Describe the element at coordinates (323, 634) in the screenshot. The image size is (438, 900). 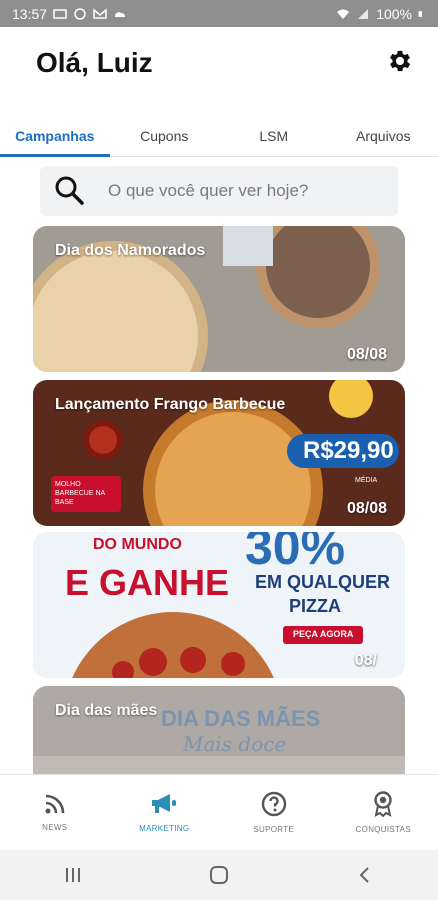
I see `promo-cta: PEÇA AGORA` at that location.